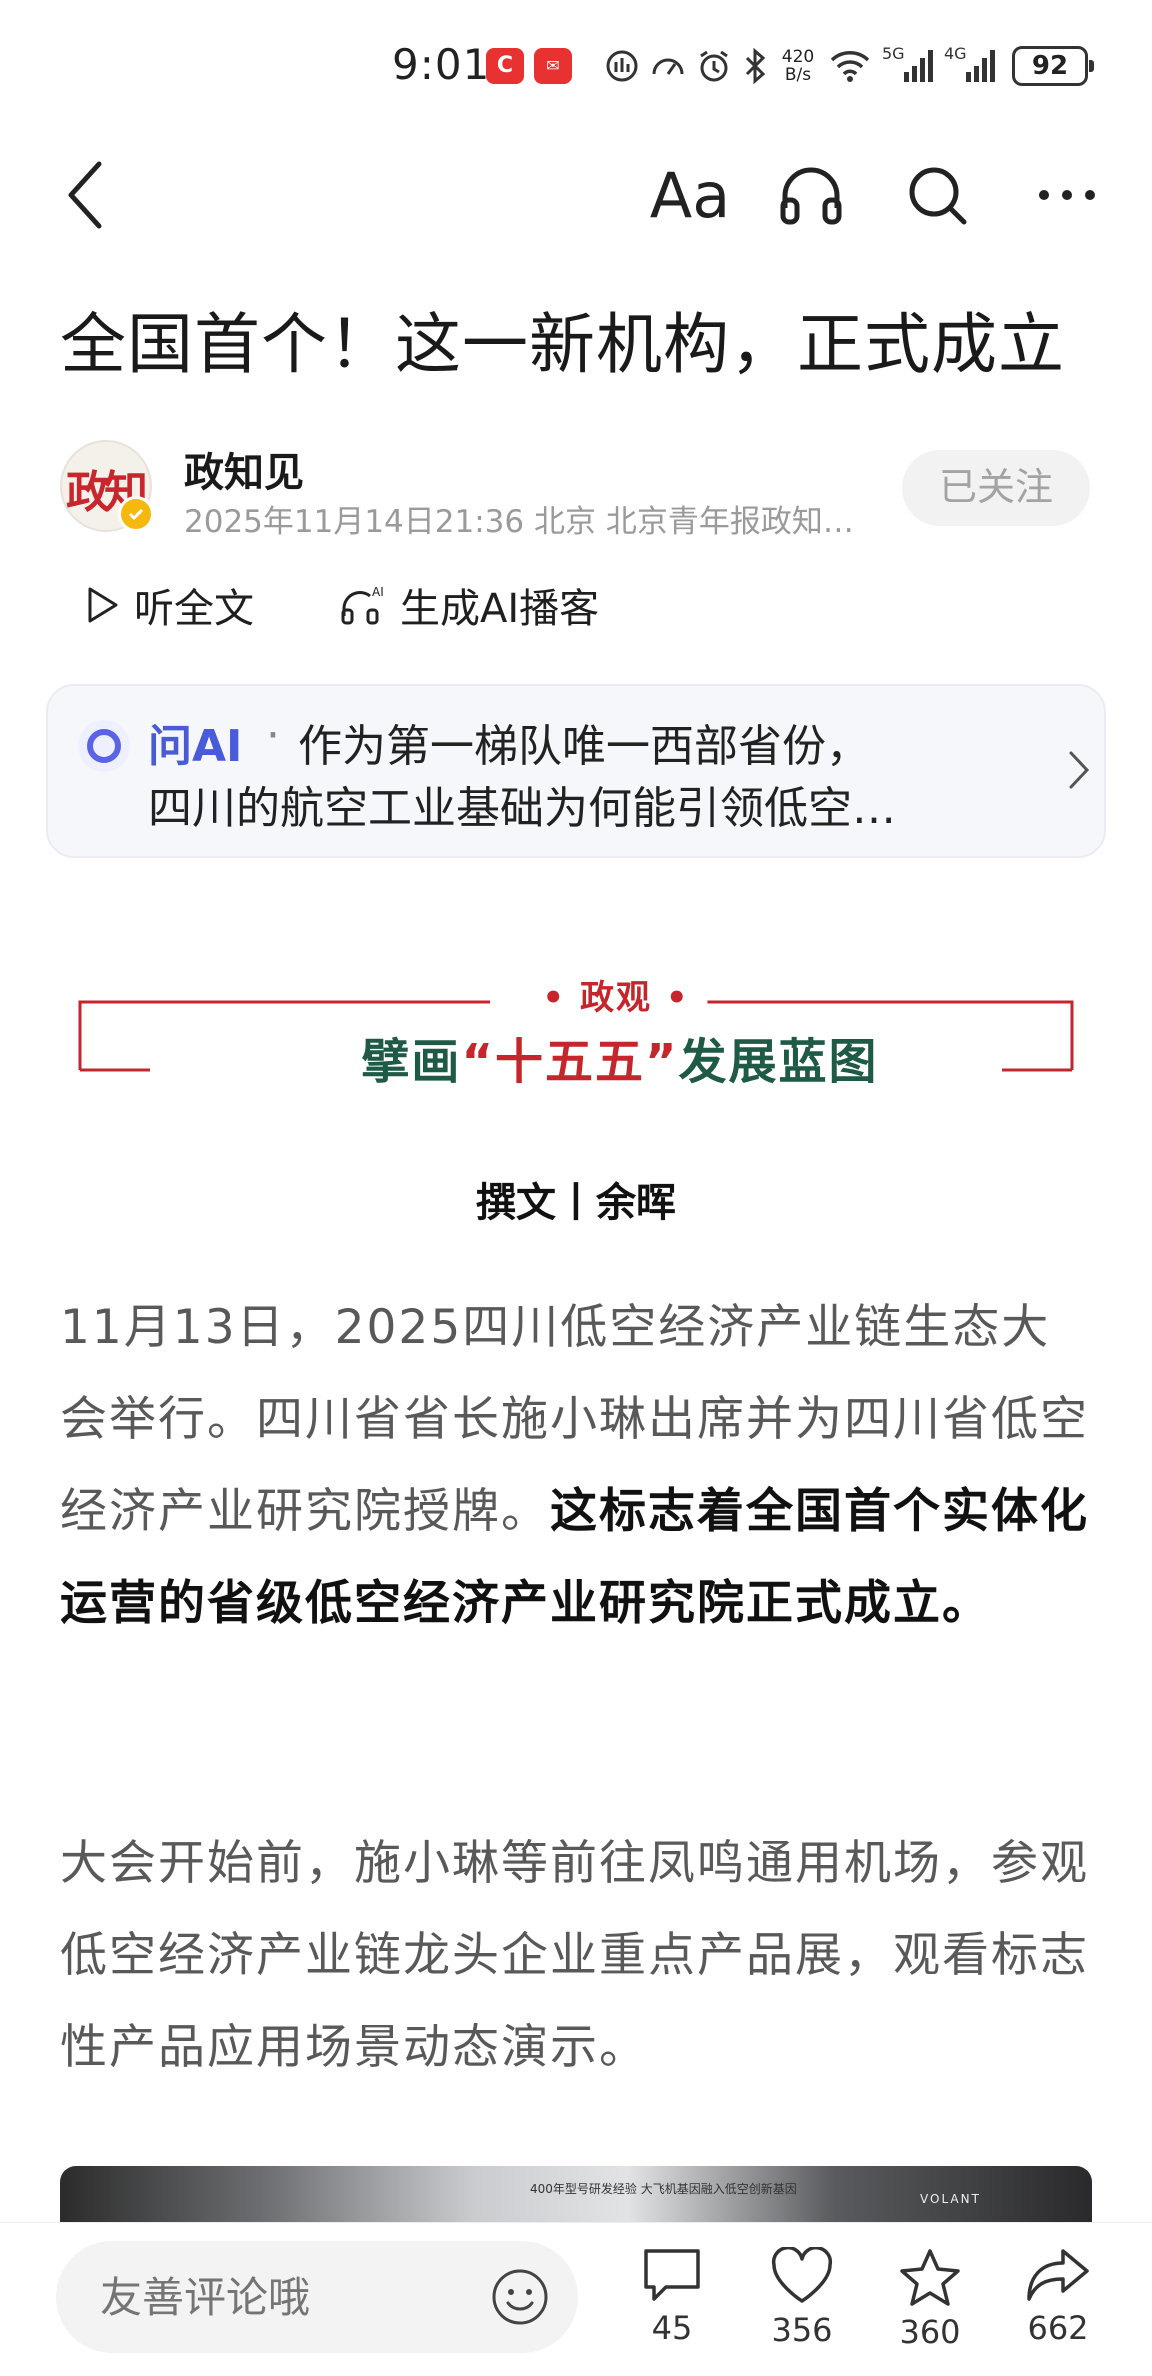 Image resolution: width=1152 pixels, height=2376 pixels. Describe the element at coordinates (1058, 2307) in the screenshot. I see `share-button: 662` at that location.